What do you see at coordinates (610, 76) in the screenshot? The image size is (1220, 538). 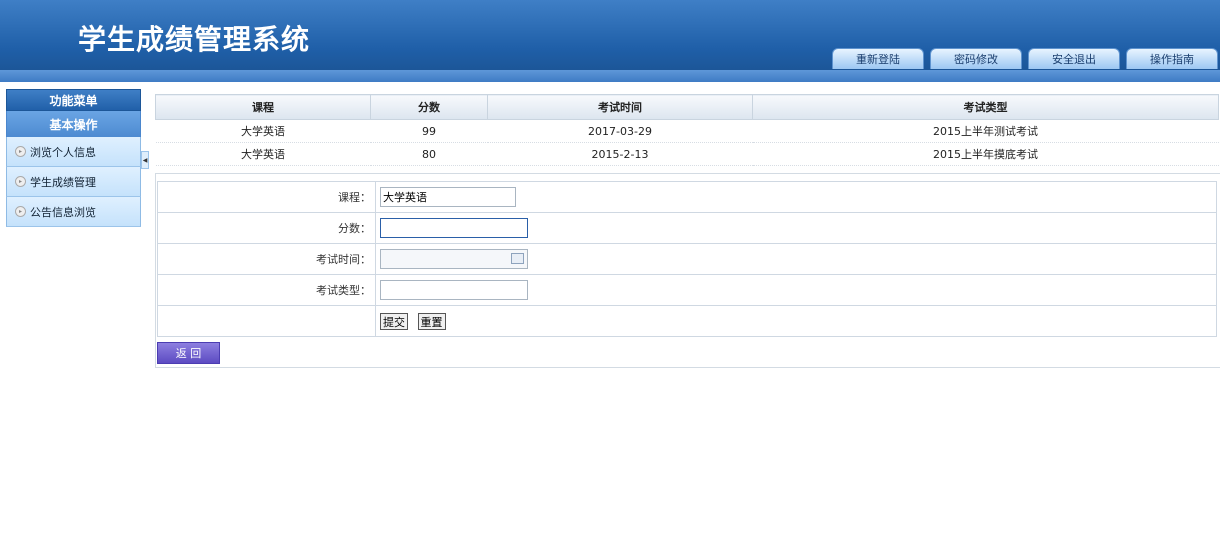 I see `header-strip` at bounding box center [610, 76].